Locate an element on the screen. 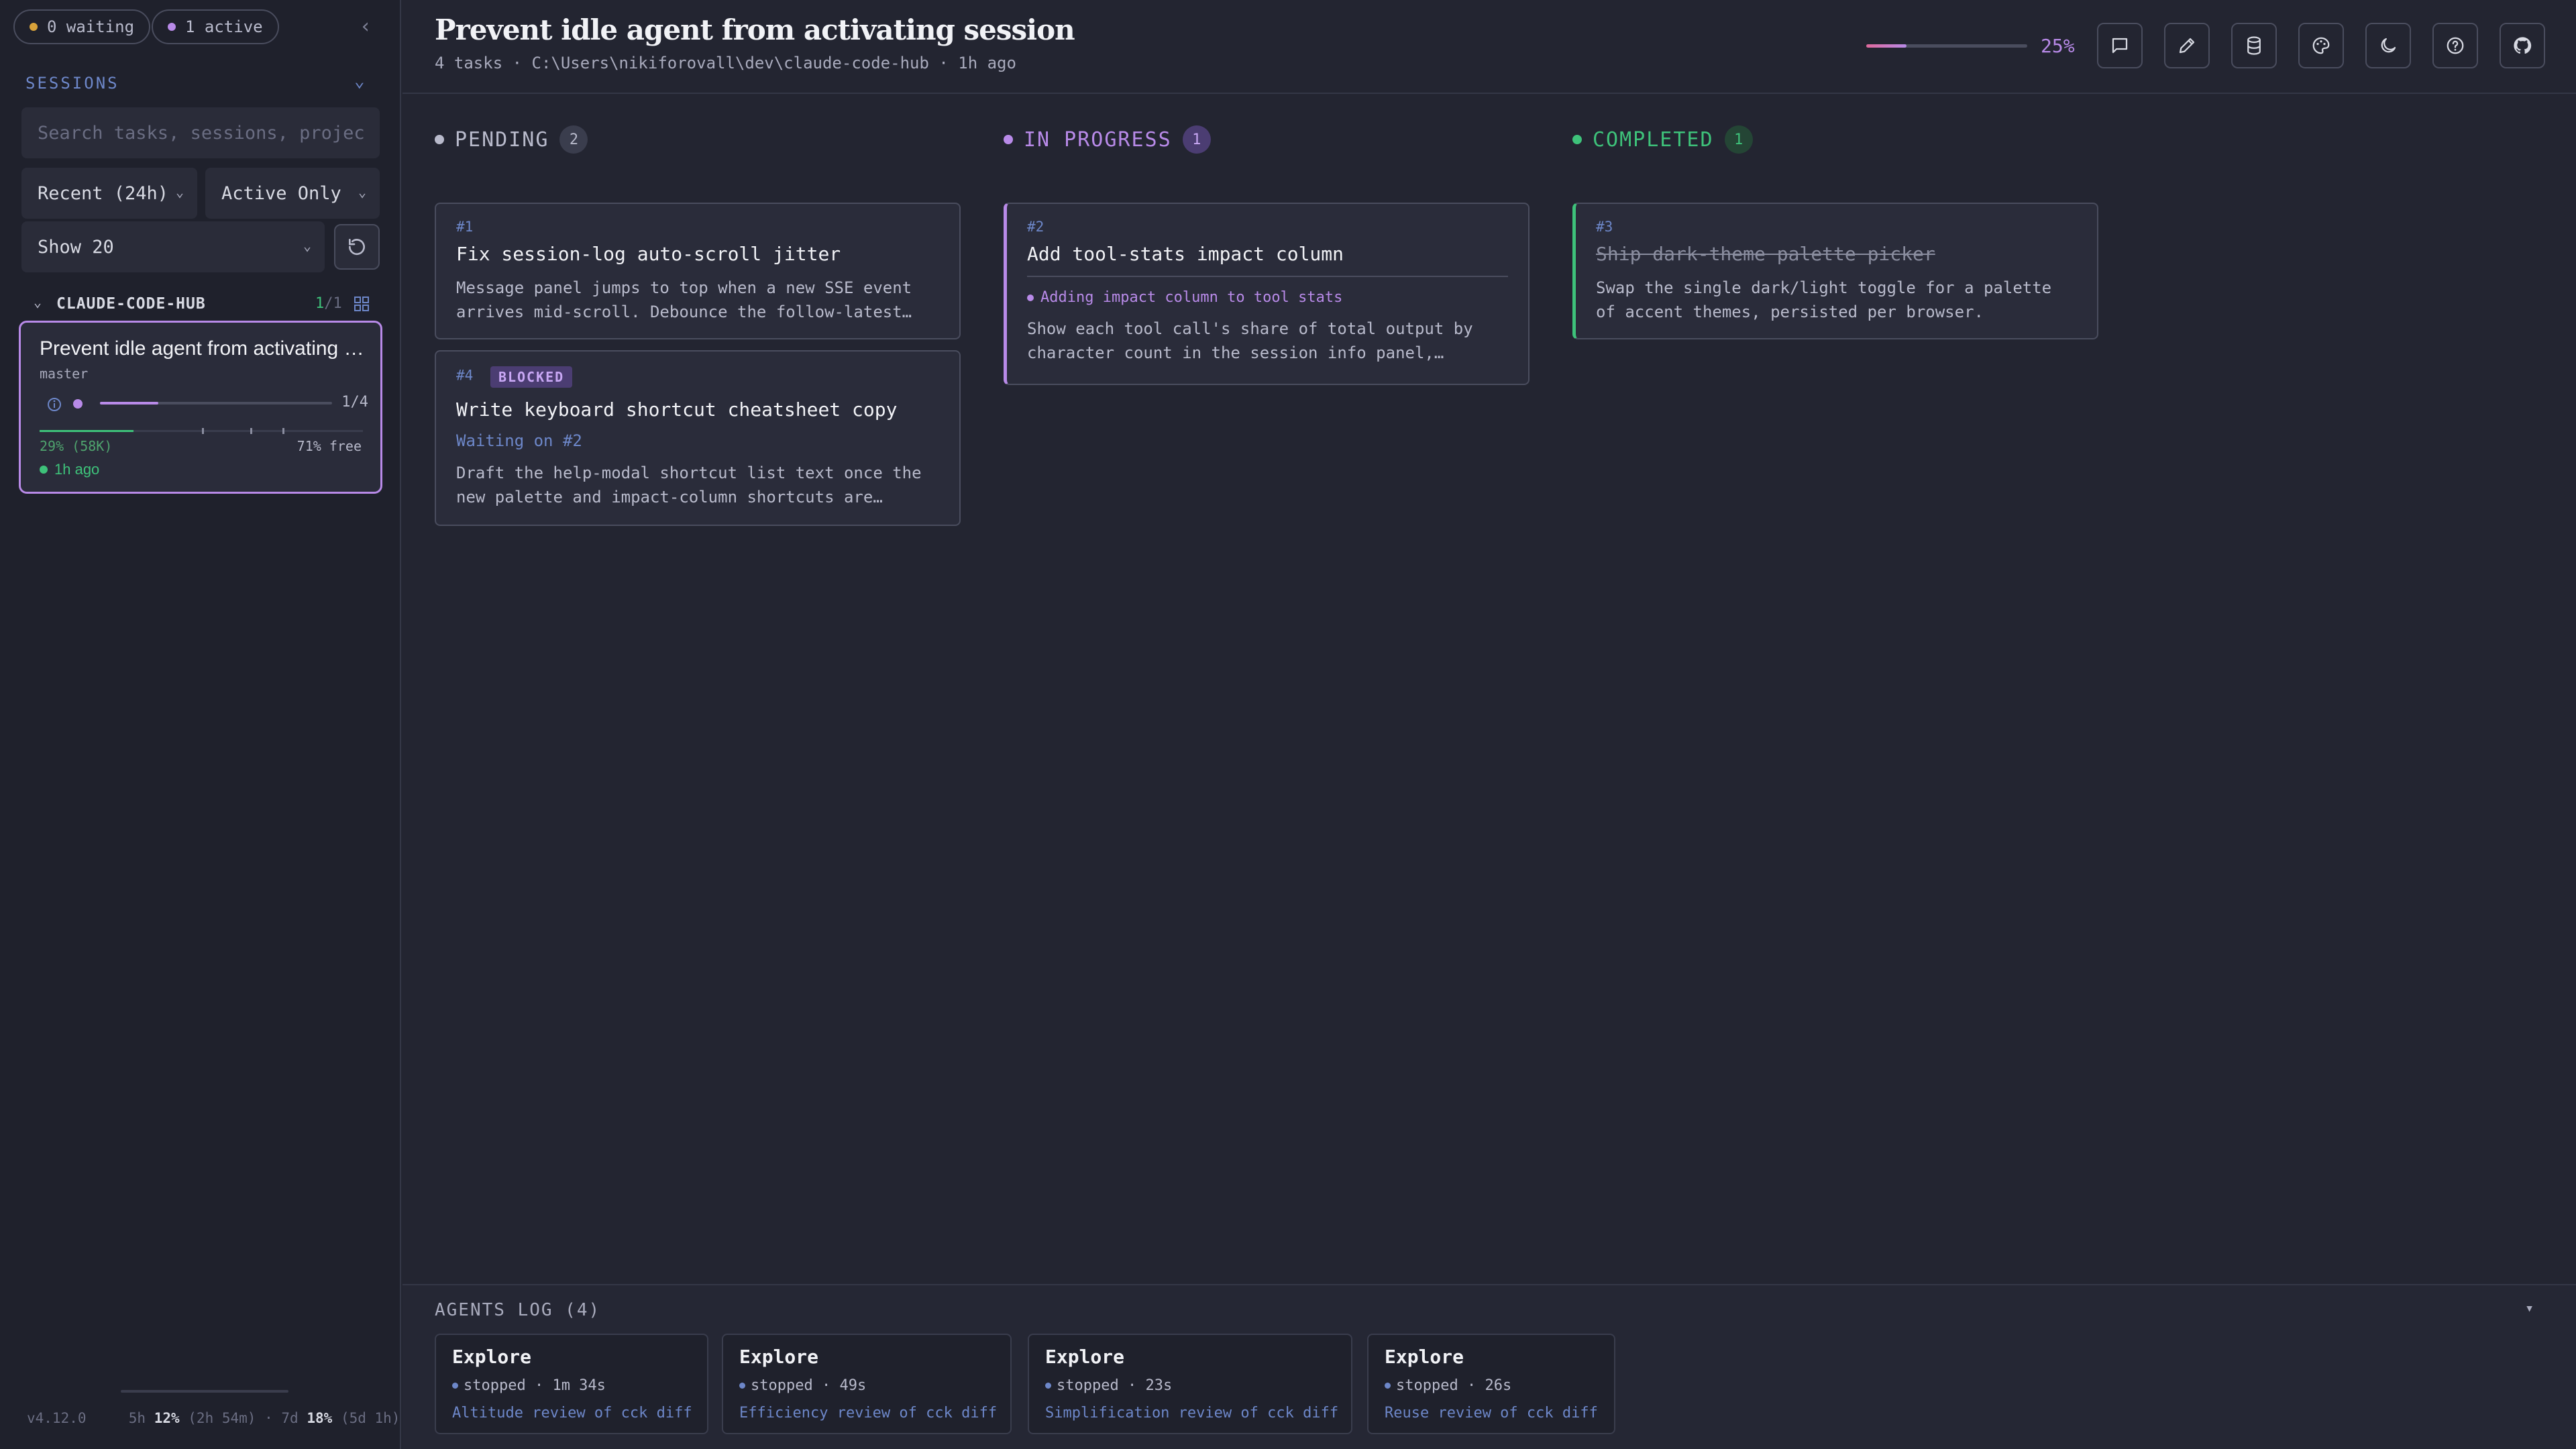 The height and width of the screenshot is (1449, 2576). usage-5h-label: 5h is located at coordinates (137, 1418).